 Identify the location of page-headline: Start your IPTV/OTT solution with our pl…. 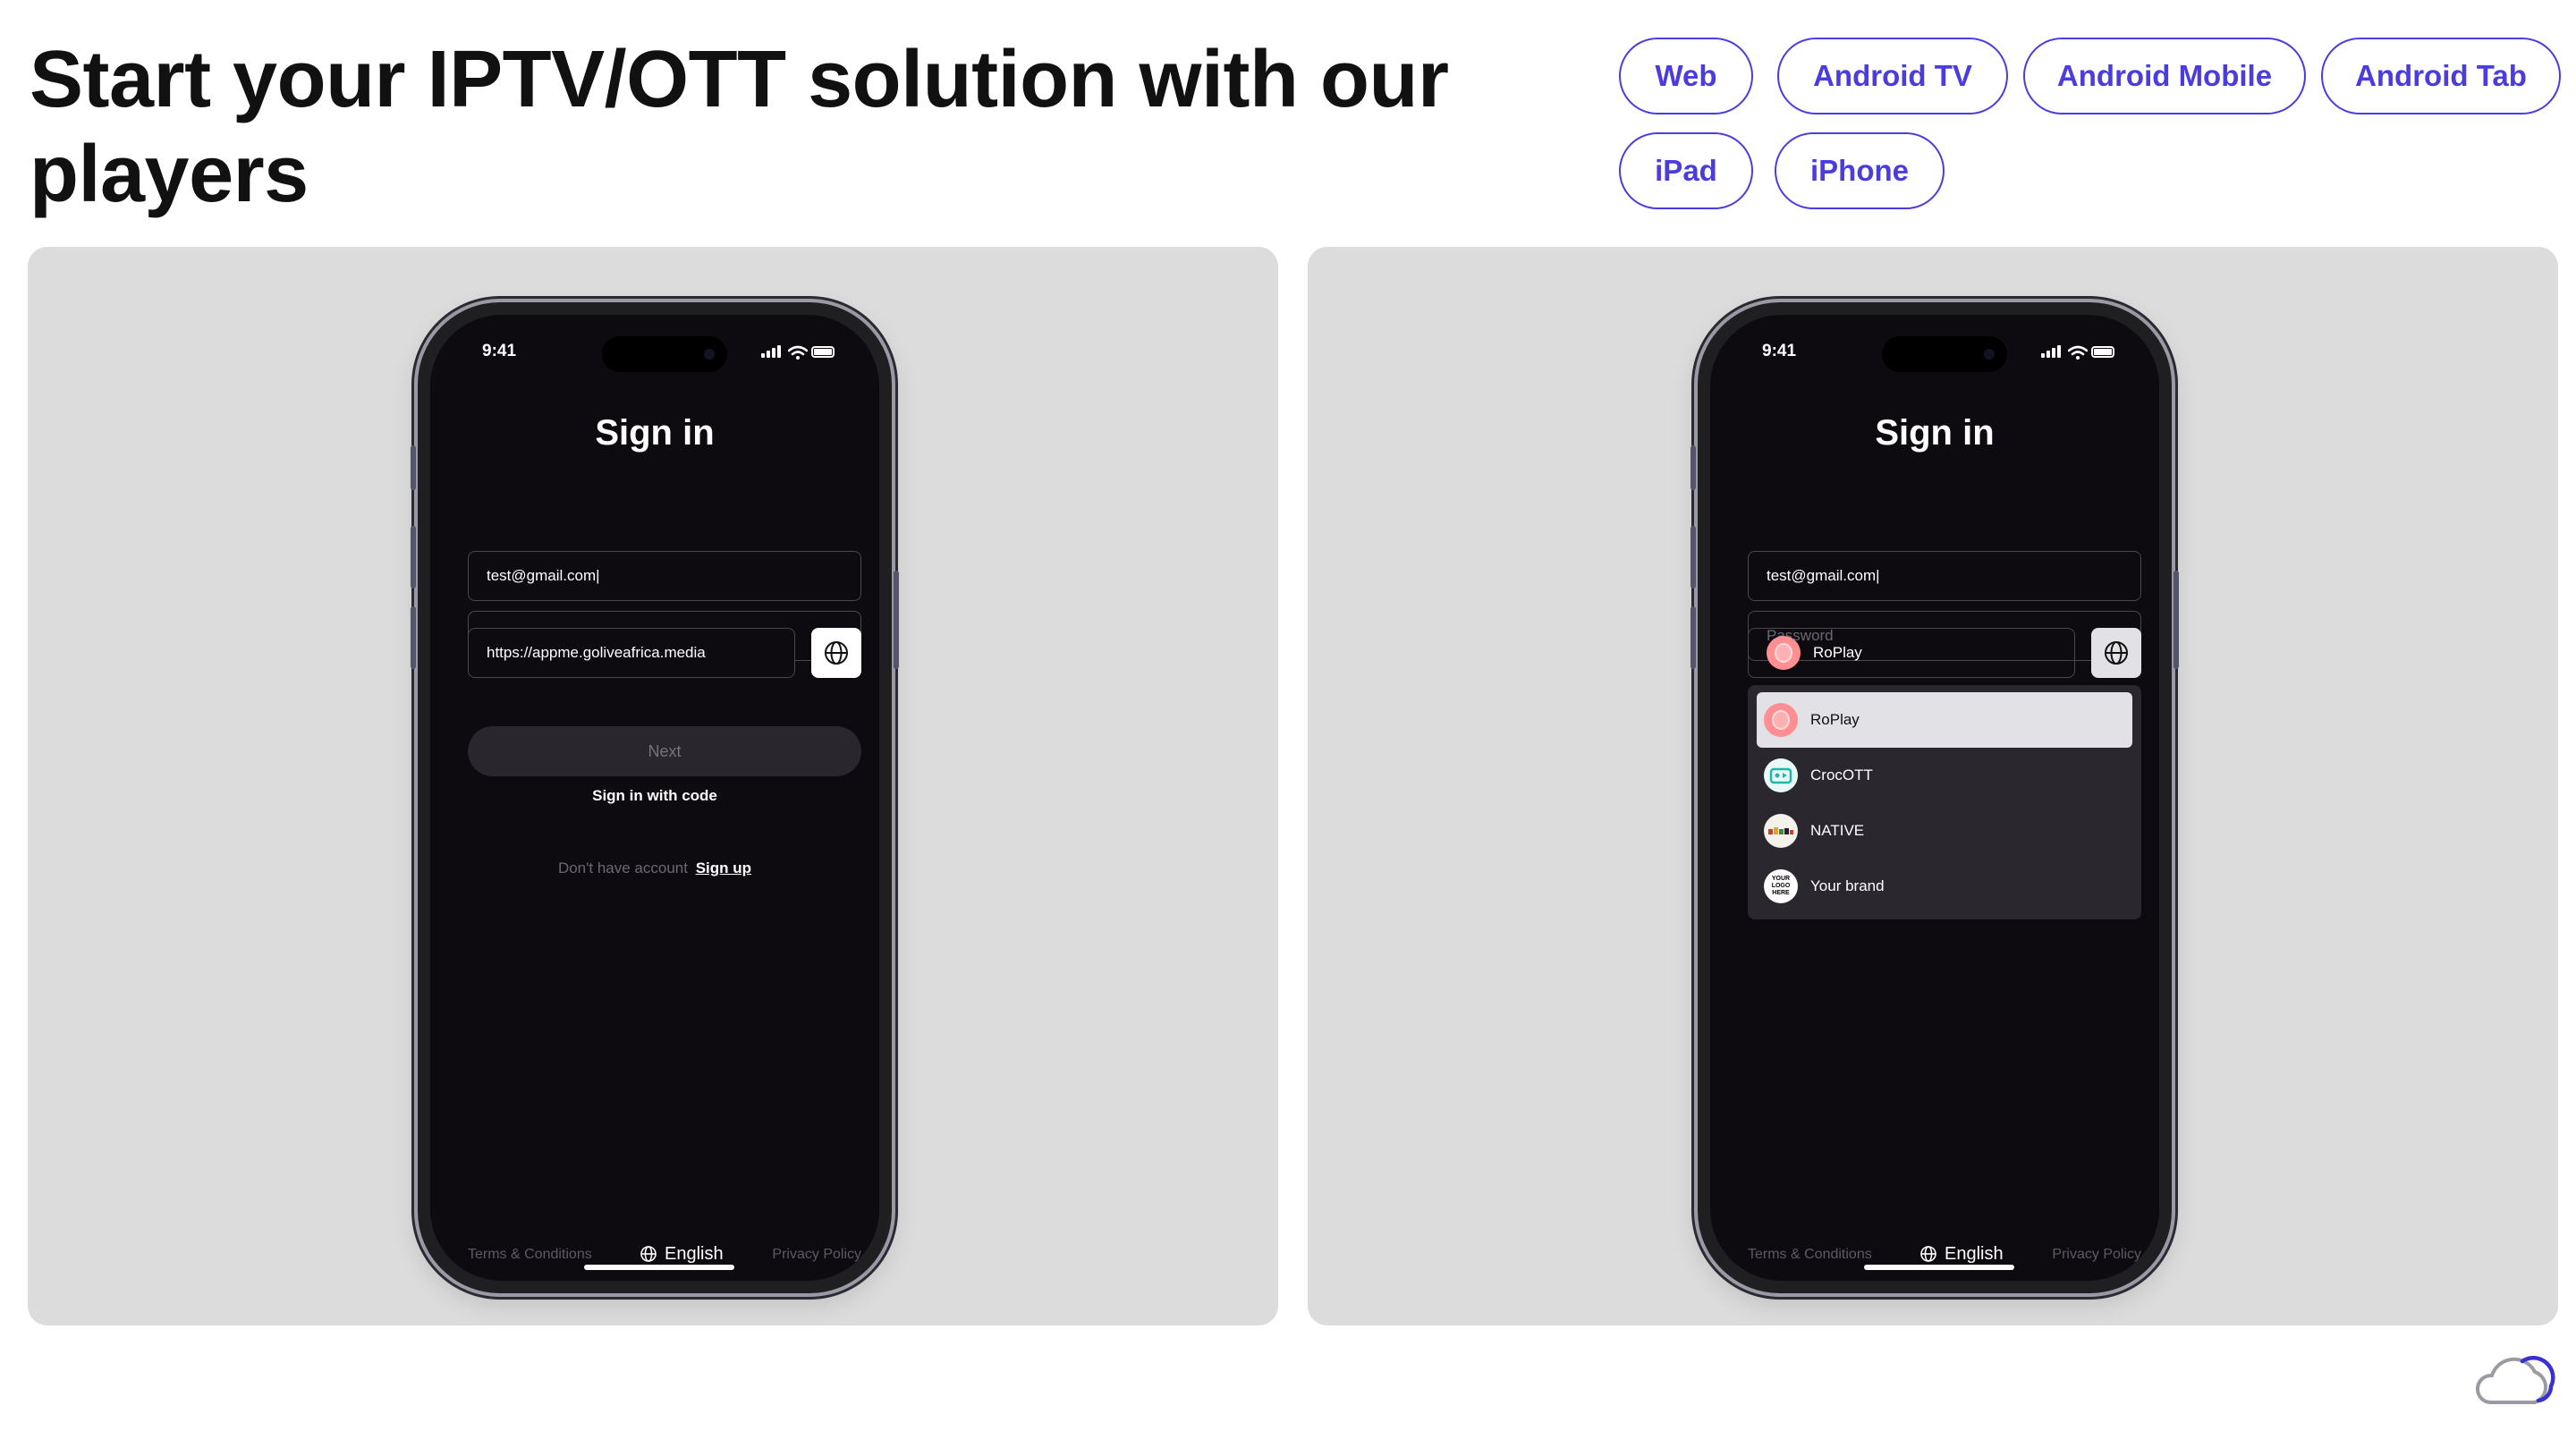
(739, 127).